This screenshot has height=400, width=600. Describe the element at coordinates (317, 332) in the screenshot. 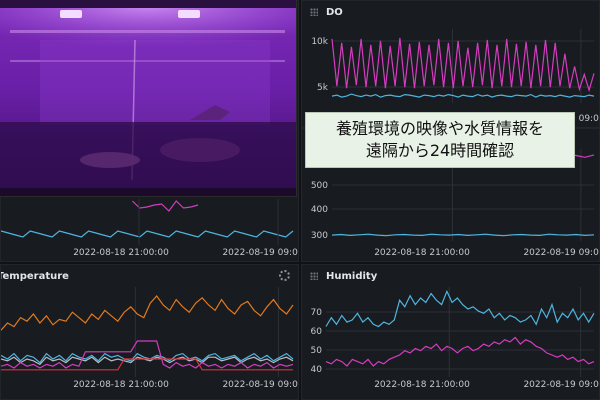

I see `y-tick-label: 60` at that location.